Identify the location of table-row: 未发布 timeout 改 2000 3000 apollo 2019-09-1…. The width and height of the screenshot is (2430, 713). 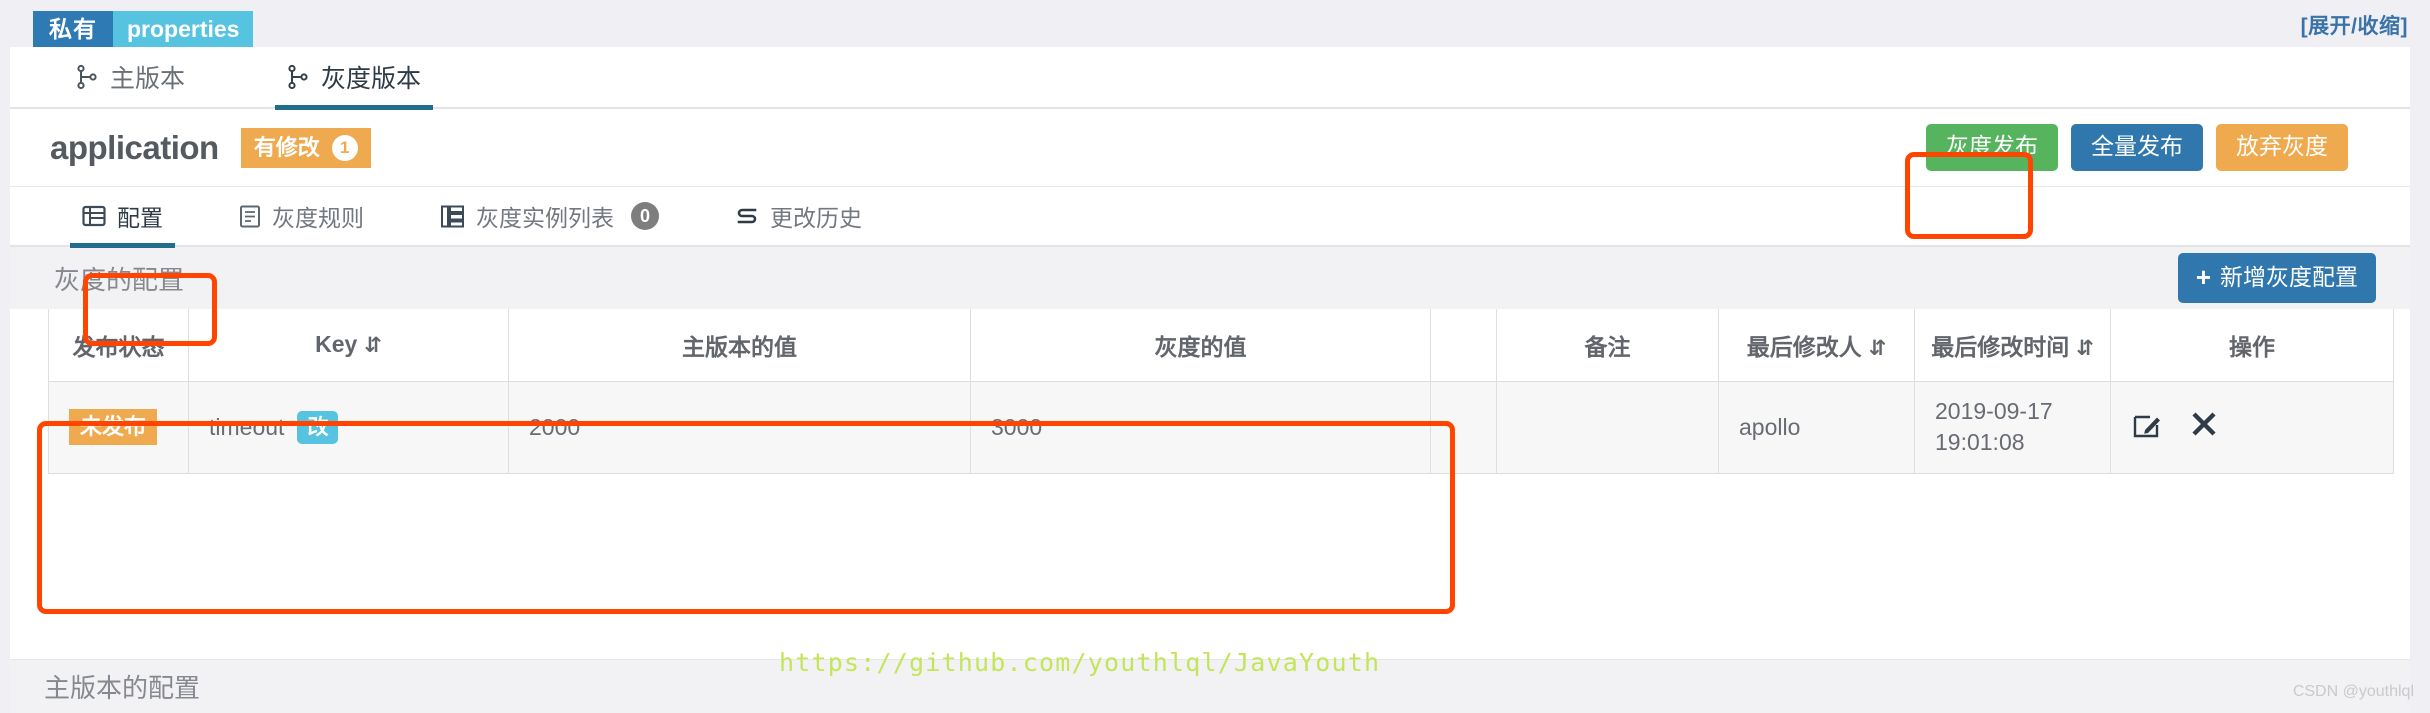
(1221, 427).